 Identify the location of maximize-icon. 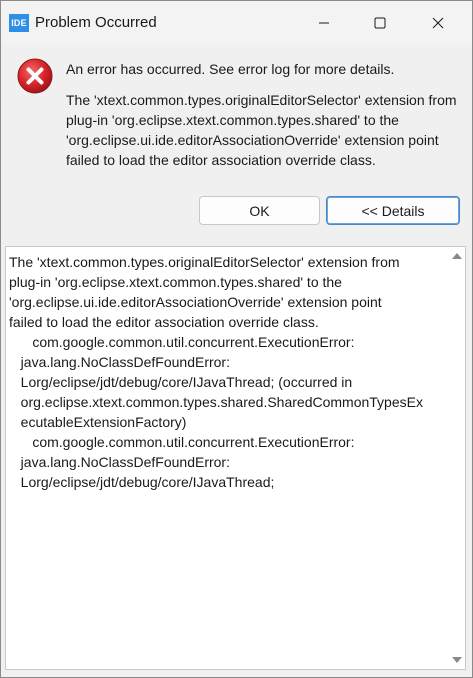
(380, 23).